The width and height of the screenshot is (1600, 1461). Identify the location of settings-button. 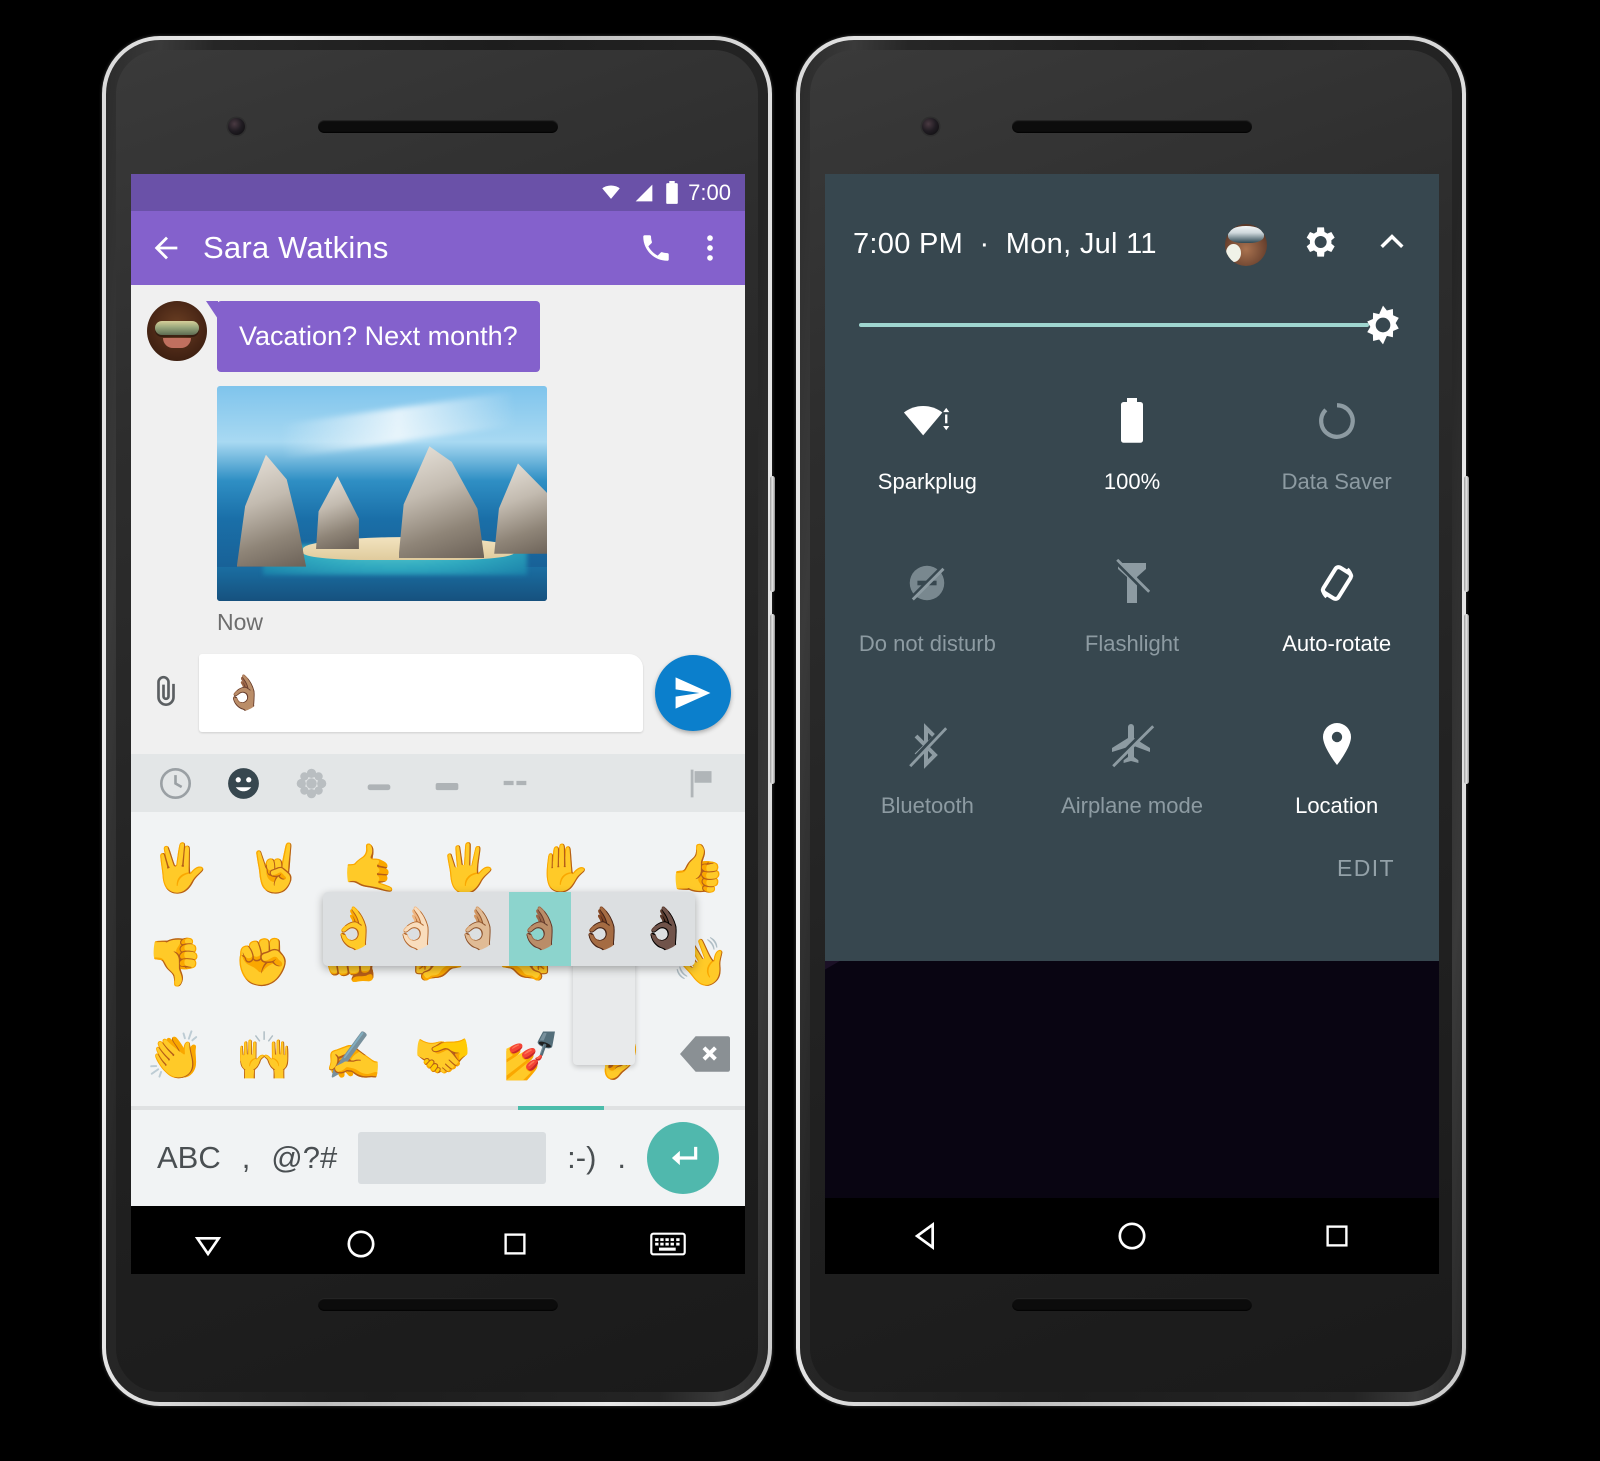
(1319, 244).